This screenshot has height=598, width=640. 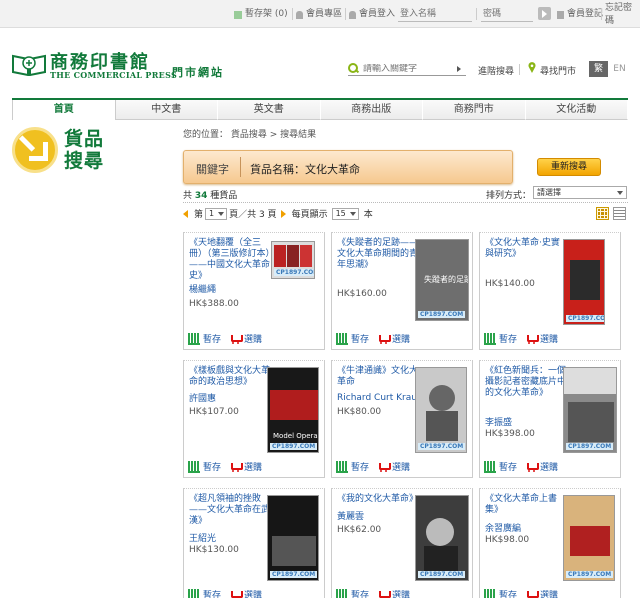 What do you see at coordinates (378, 254) in the screenshot?
I see `product-title: 《失蹤者的足跡——文化大革命期間的青年思潮》` at bounding box center [378, 254].